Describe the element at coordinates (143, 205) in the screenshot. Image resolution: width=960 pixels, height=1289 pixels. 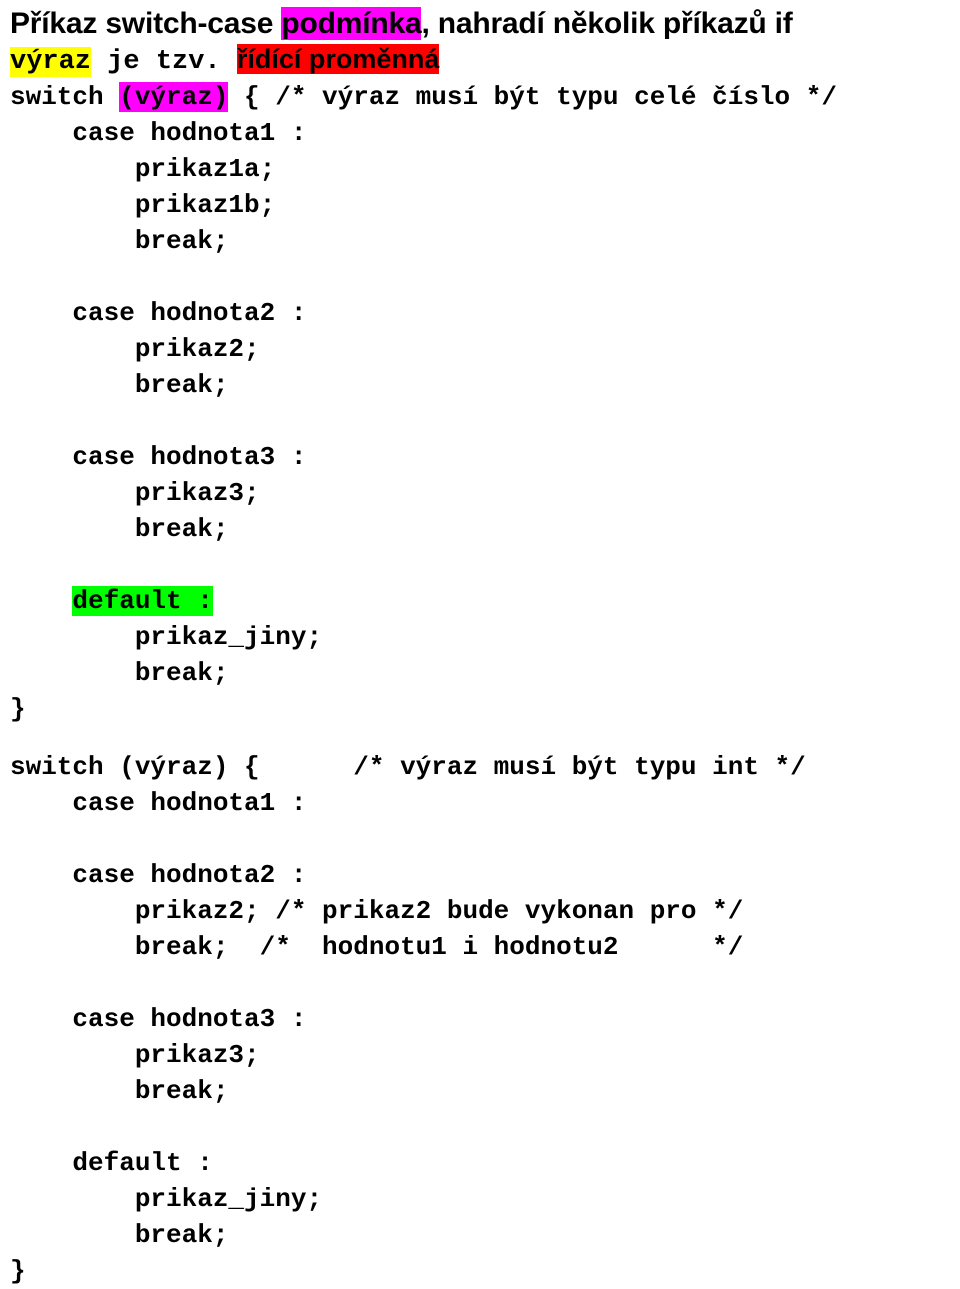
I see `code-text: prikaz1b;` at that location.